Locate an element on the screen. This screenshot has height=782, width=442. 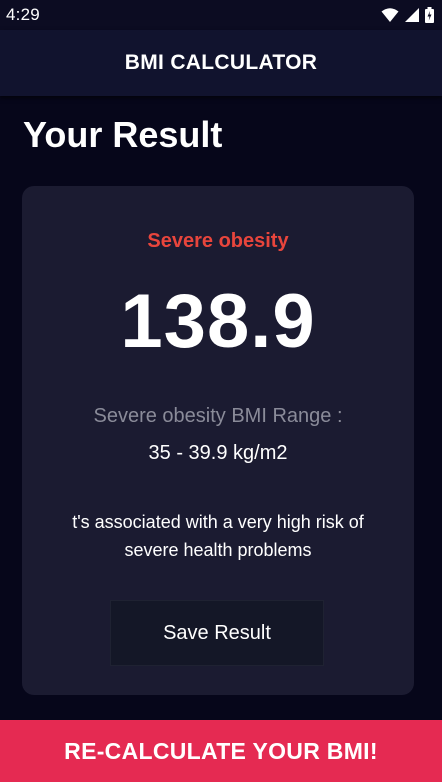
save-result-button: Save Result is located at coordinates (217, 633).